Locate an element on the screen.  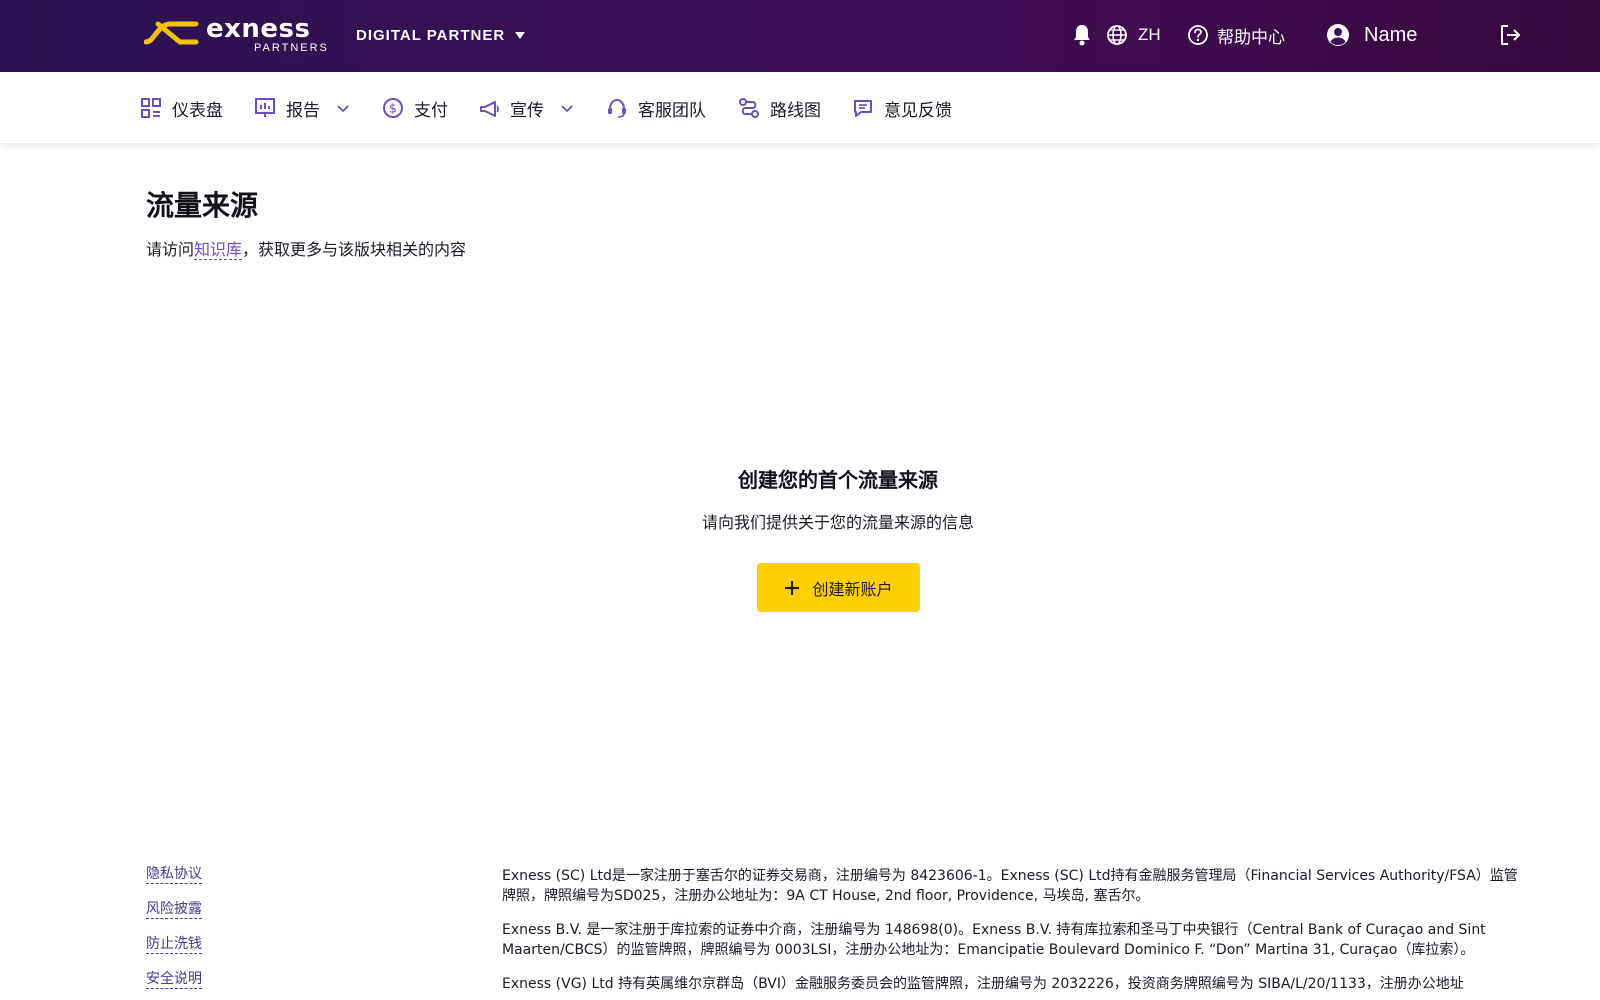
brand-name: exness is located at coordinates (258, 29).